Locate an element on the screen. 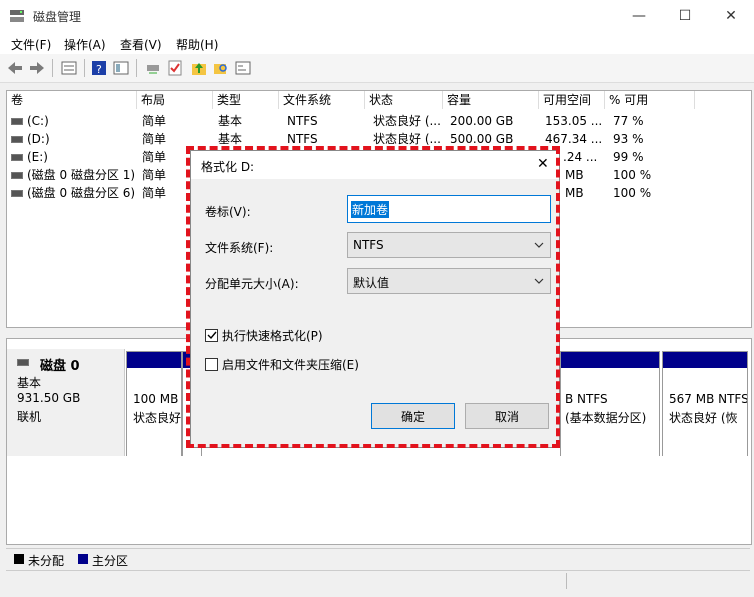 This screenshot has width=754, height=597. up-folder-icon is located at coordinates (199, 68).